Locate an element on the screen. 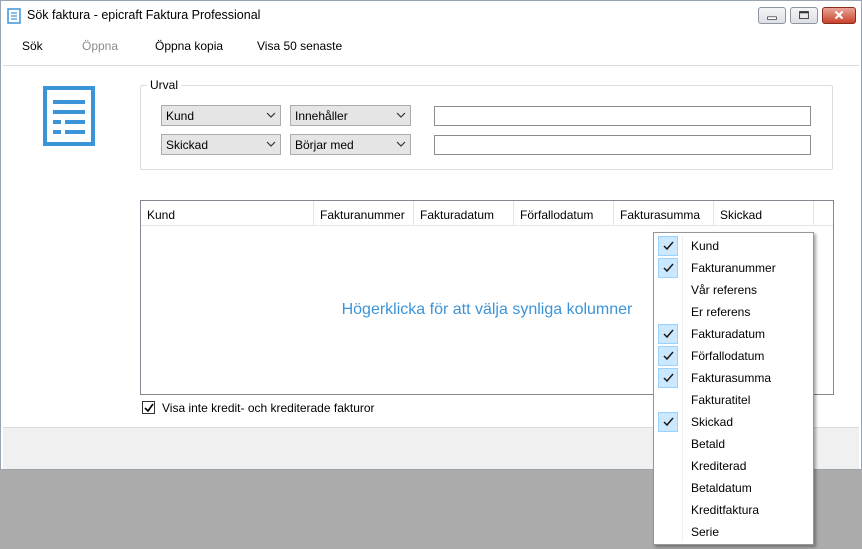 The width and height of the screenshot is (862, 549). menu-item-fakturasumma: Fakturasumma is located at coordinates (733, 378).